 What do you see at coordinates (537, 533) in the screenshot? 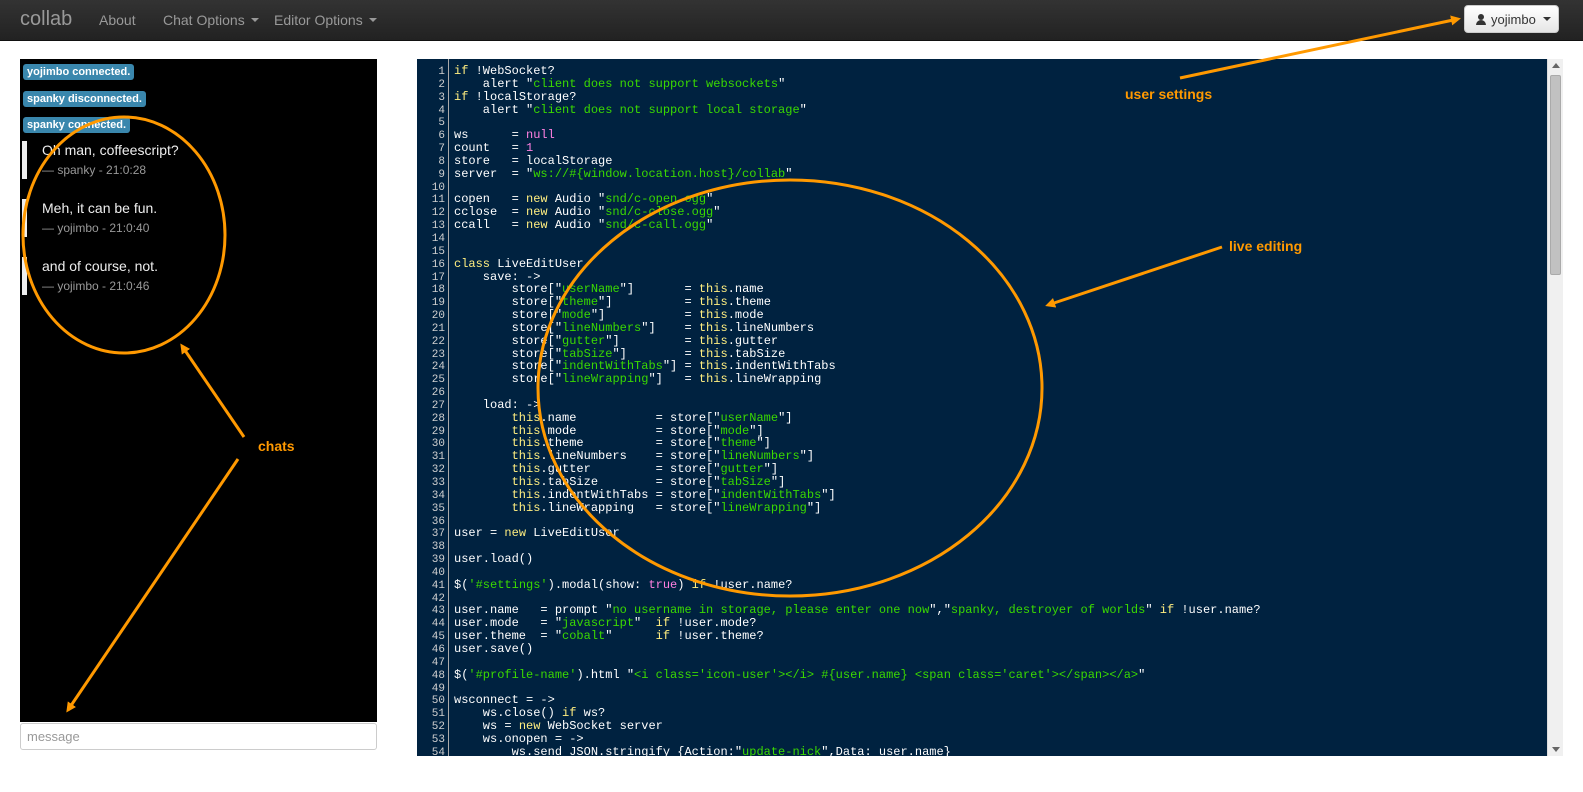
I see `code-text: user = new LiveEditUser` at bounding box center [537, 533].